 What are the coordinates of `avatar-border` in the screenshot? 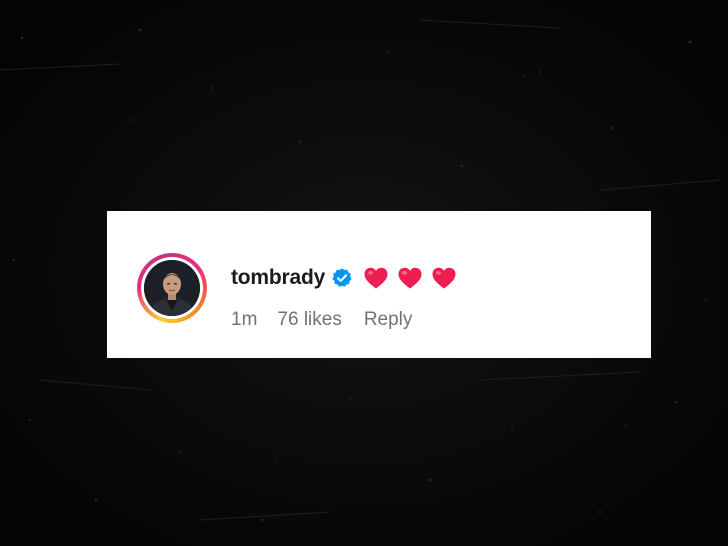 It's located at (172, 288).